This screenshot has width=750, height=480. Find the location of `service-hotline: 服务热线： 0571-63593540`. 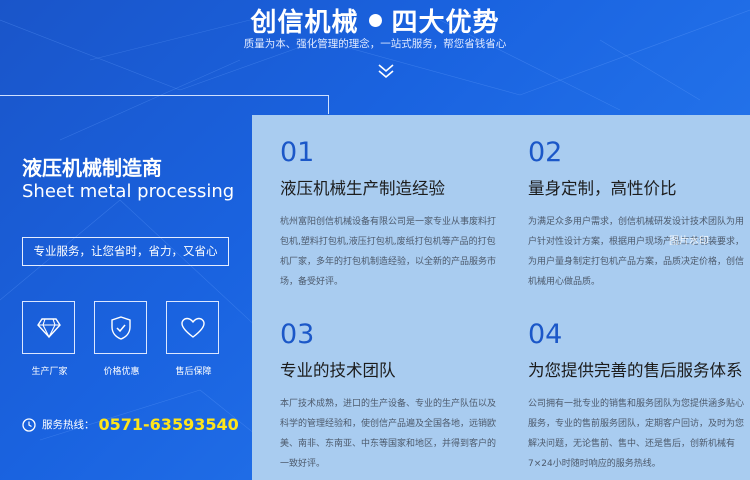

service-hotline: 服务热线： 0571-63593540 is located at coordinates (130, 424).